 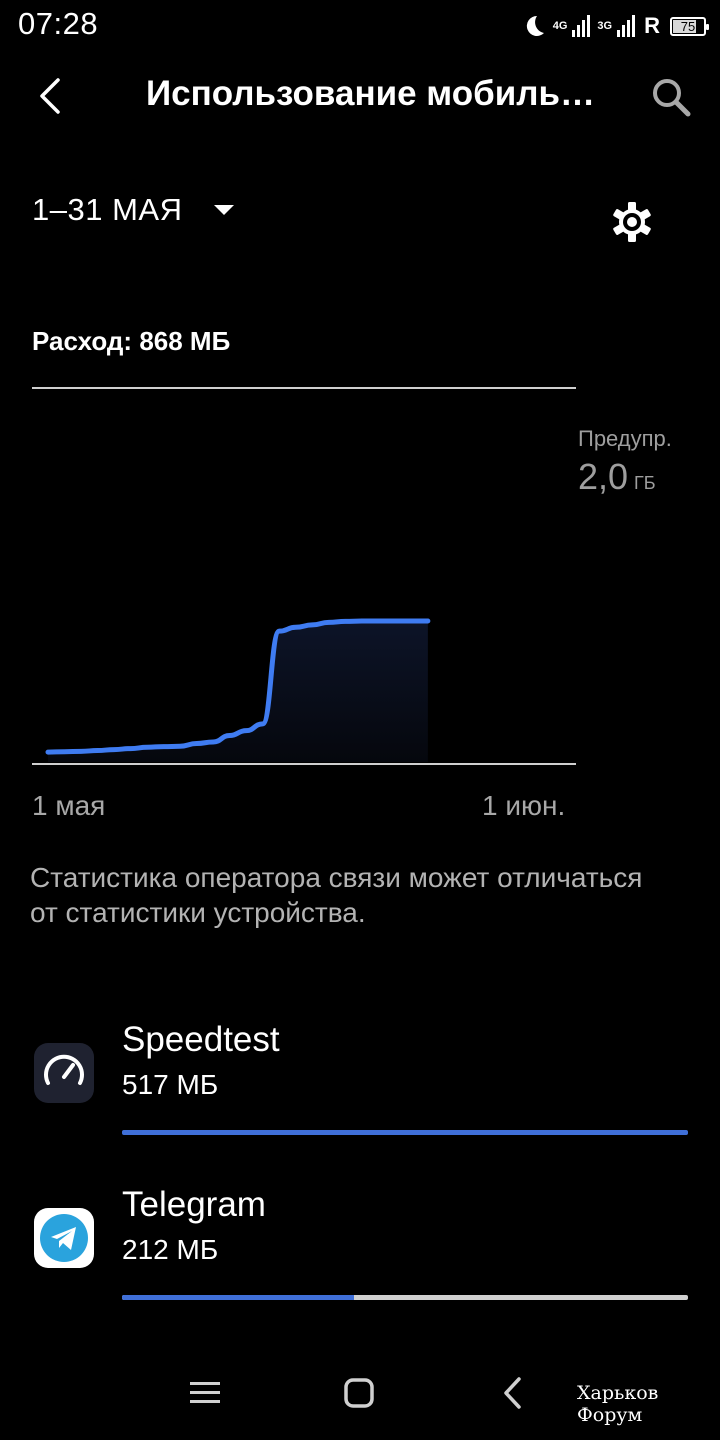 I want to click on telegram-icon, so click(x=64, y=1238).